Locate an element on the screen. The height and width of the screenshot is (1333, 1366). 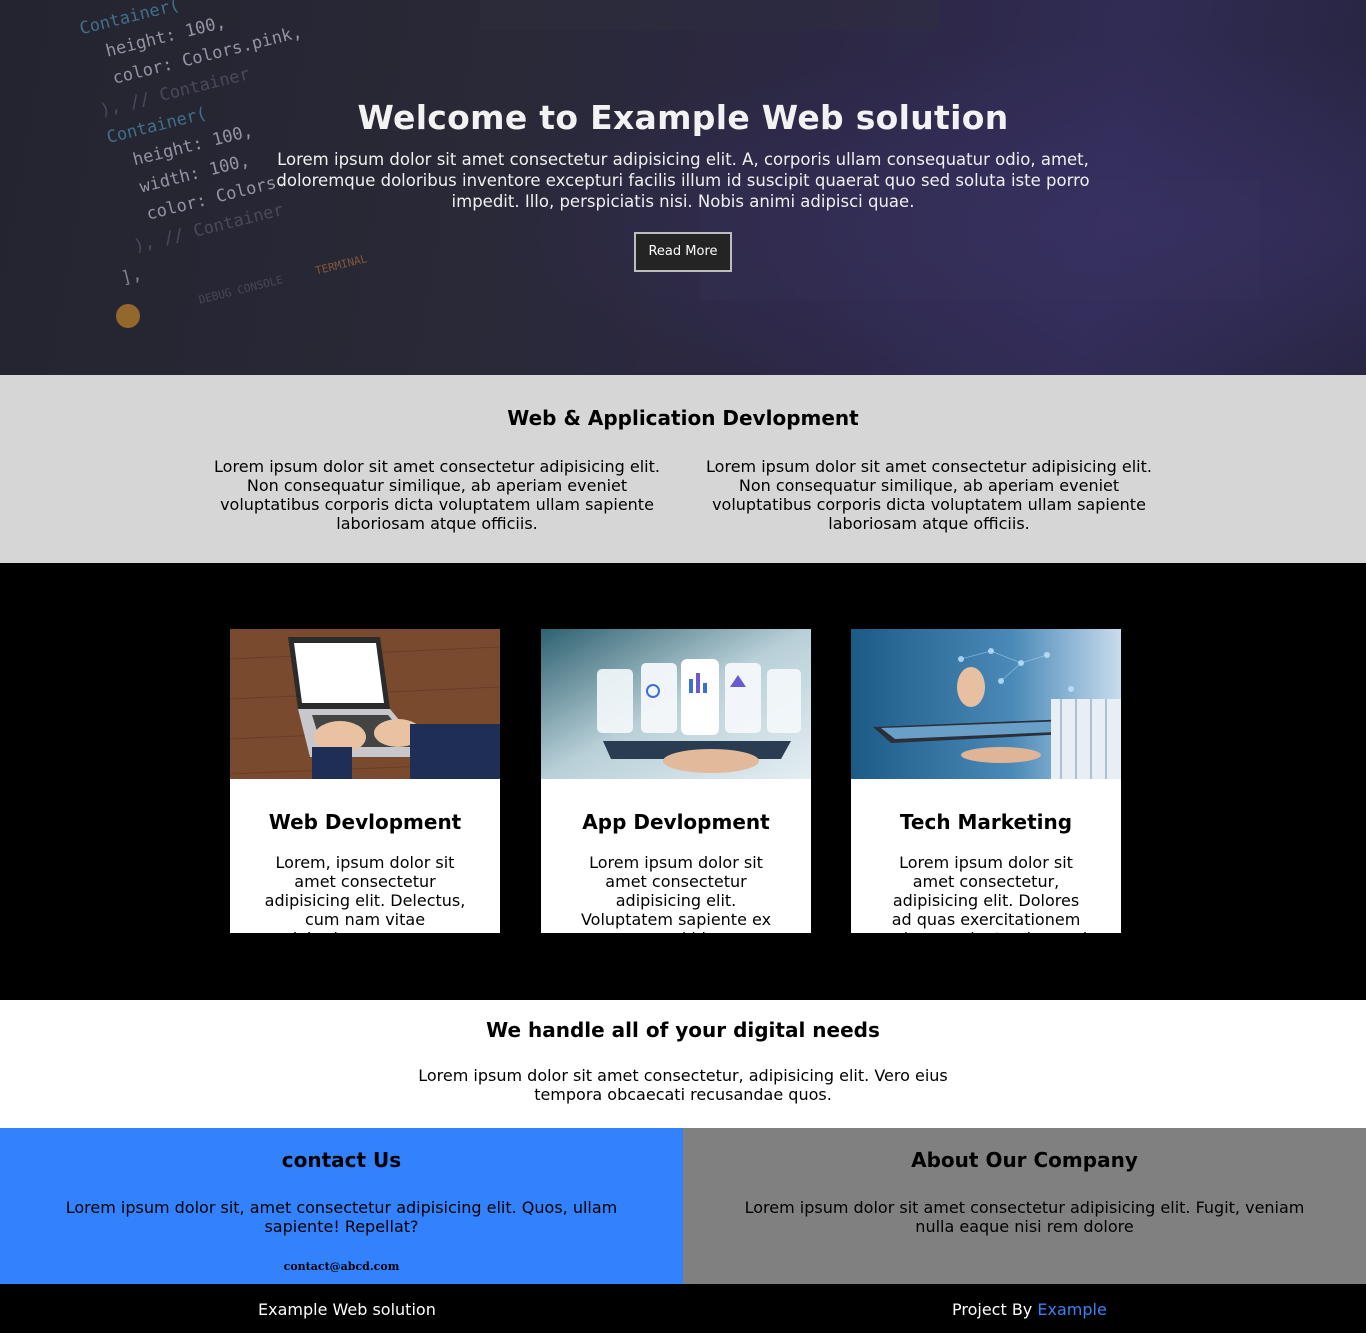
contact-title: contact Us is located at coordinates (341, 1160).